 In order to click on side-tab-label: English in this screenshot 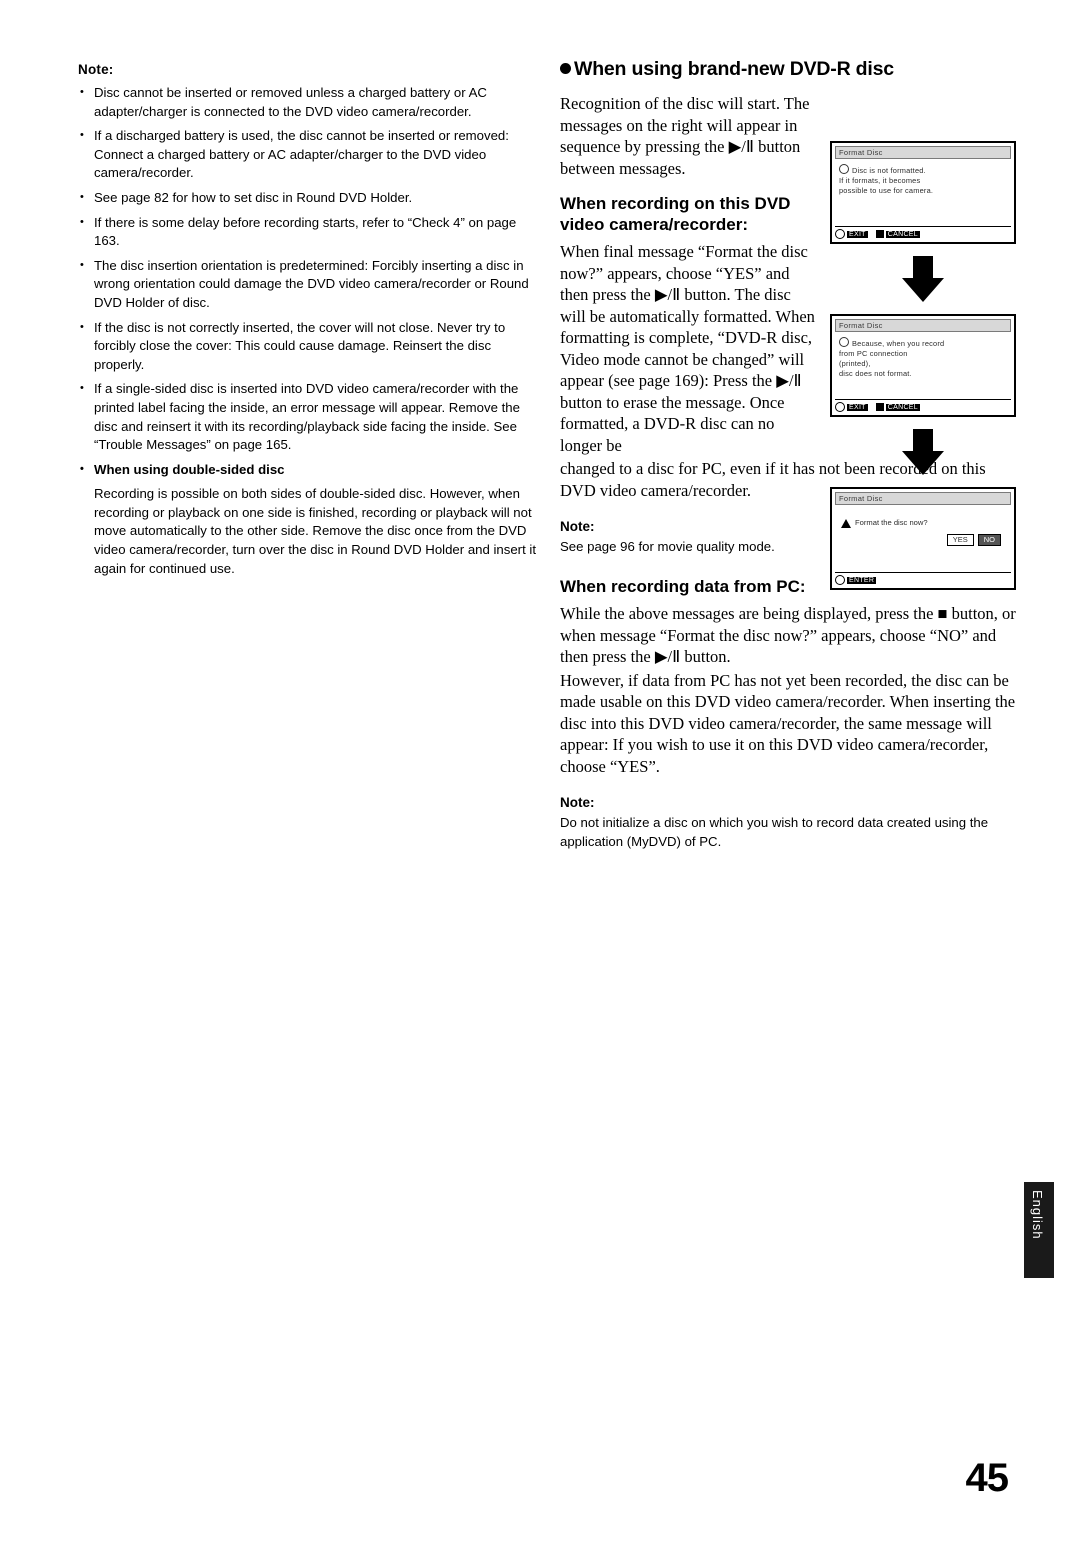, I will do `click(1037, 1215)`.